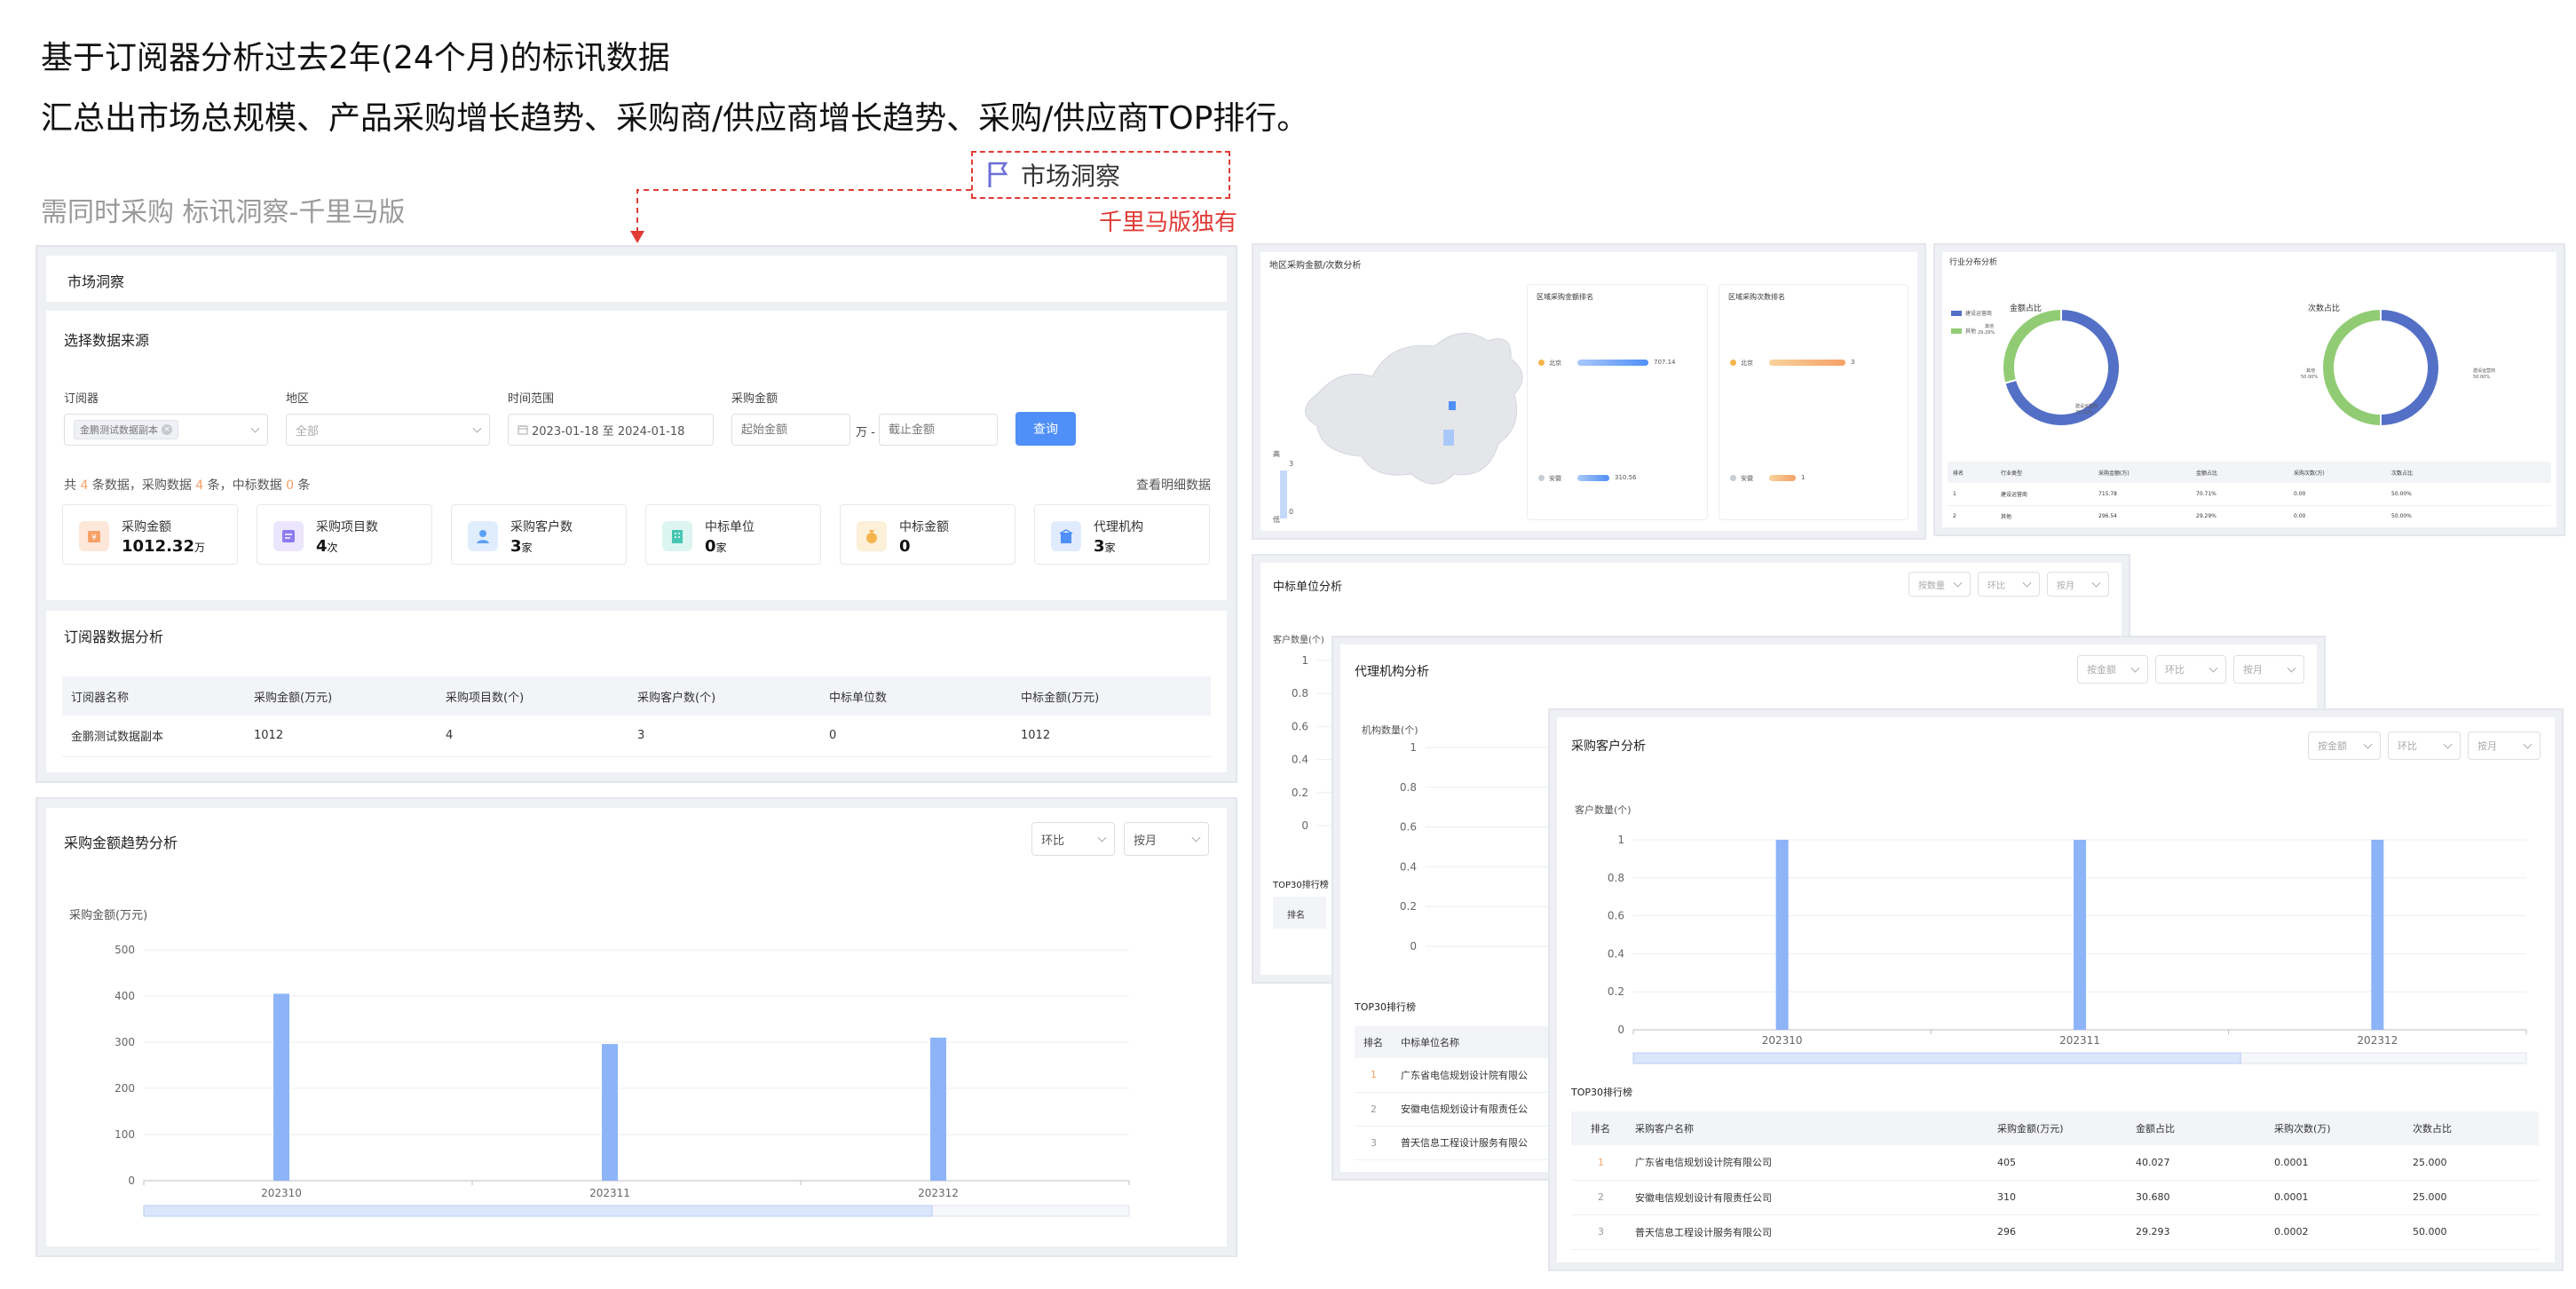  What do you see at coordinates (1168, 223) in the screenshot?
I see `exclusive-label: 千里马版独有` at bounding box center [1168, 223].